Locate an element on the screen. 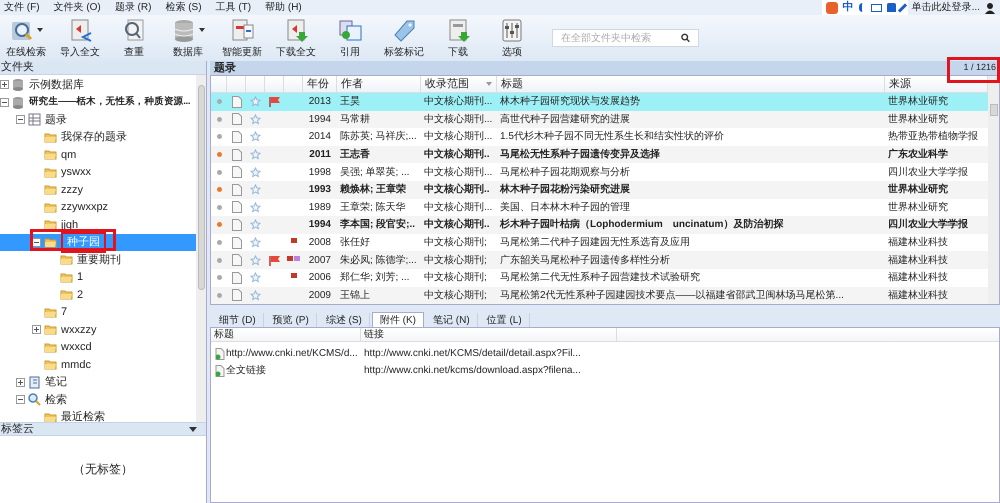 This screenshot has height=503, width=1000. menu-item: 题录 (R) is located at coordinates (133, 7).